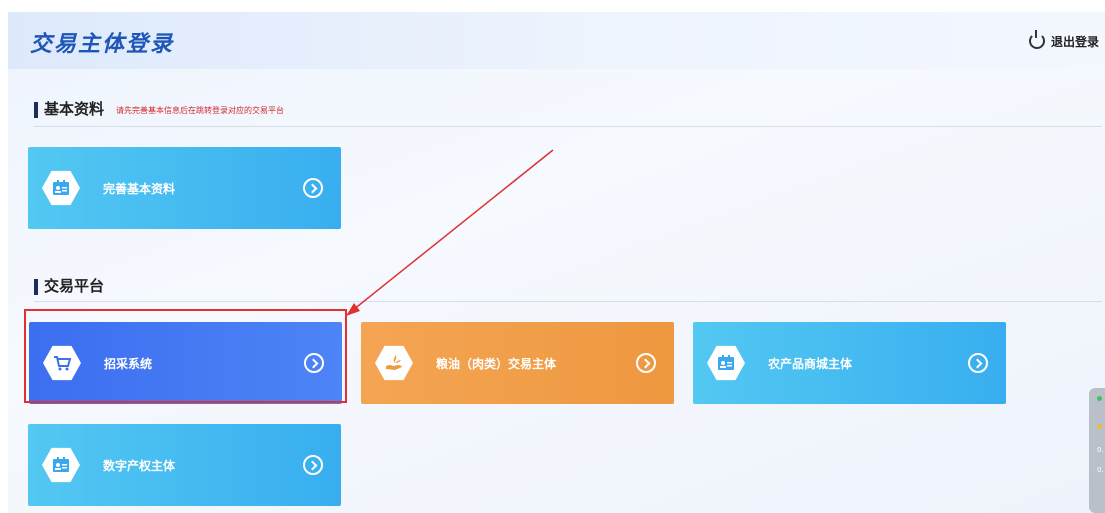 This screenshot has height=513, width=1105. Describe the element at coordinates (556, 40) in the screenshot. I see `page-header: 交易主体登录 退出登录` at that location.